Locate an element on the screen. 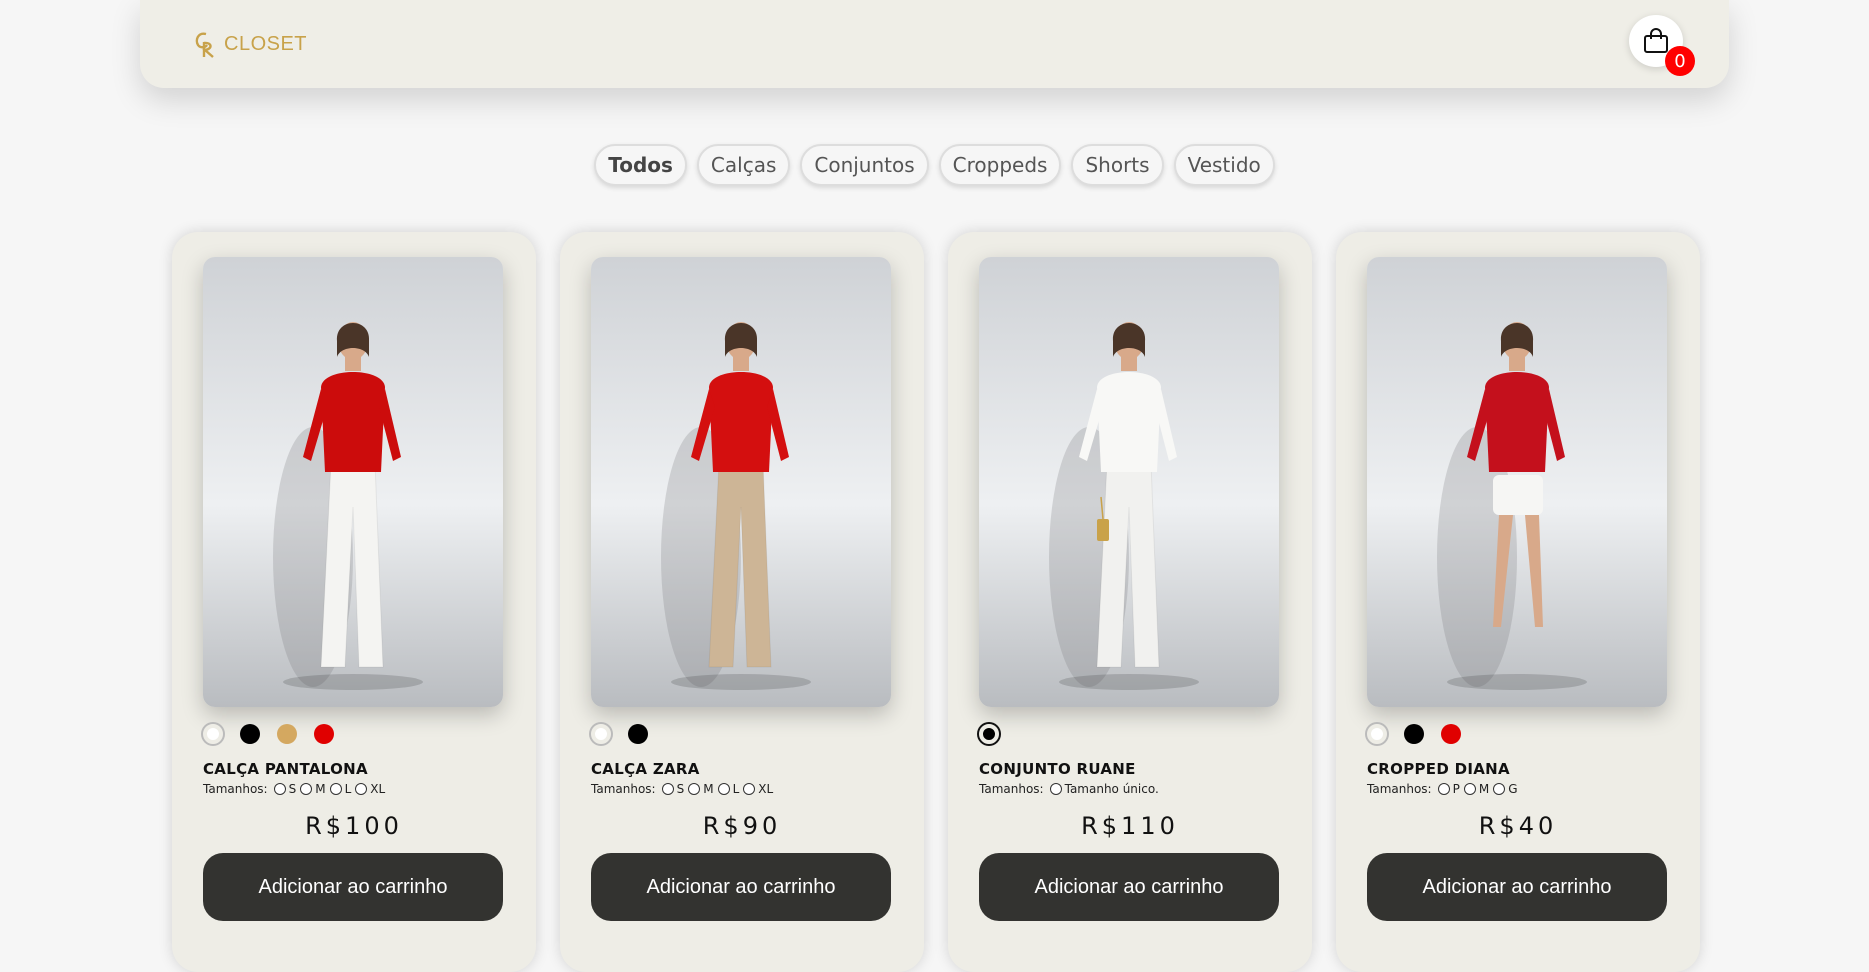 Image resolution: width=1869 pixels, height=972 pixels. brand-logo: CLOSET is located at coordinates (249, 44).